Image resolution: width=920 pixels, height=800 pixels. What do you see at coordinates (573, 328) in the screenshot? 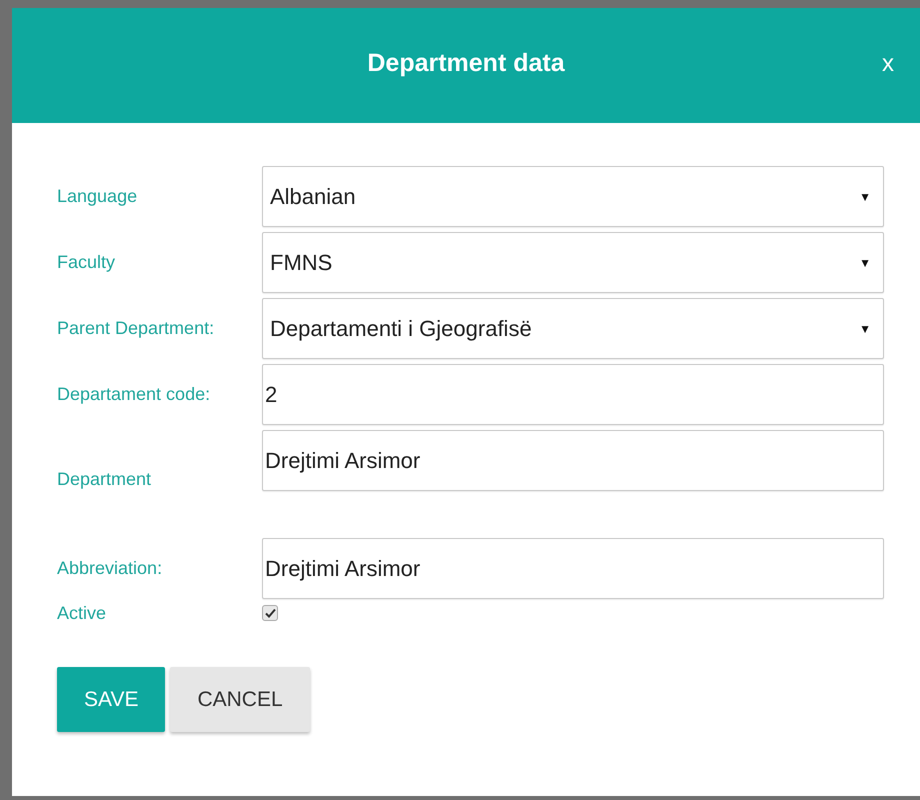
I see `select-field: Departamenti i Gjeografisë ▼` at bounding box center [573, 328].